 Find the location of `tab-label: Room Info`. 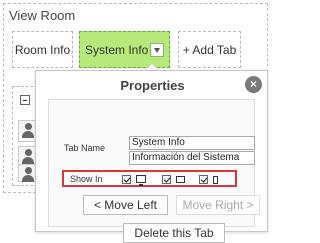

tab-label: Room Info is located at coordinates (42, 49).